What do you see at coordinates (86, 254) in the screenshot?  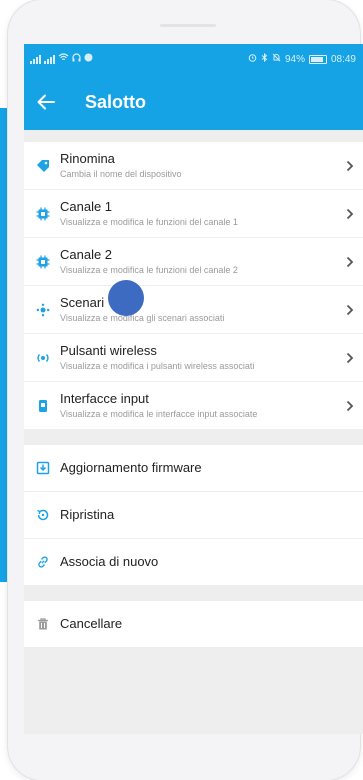 I see `item-title: Canale 2` at bounding box center [86, 254].